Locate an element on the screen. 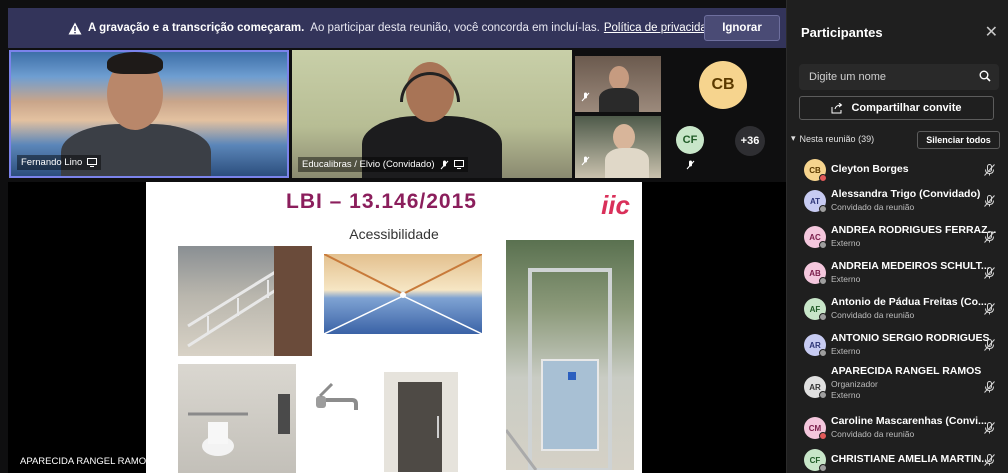 The width and height of the screenshot is (1008, 473). share-invite-button: Compartilhar convite is located at coordinates (896, 108).